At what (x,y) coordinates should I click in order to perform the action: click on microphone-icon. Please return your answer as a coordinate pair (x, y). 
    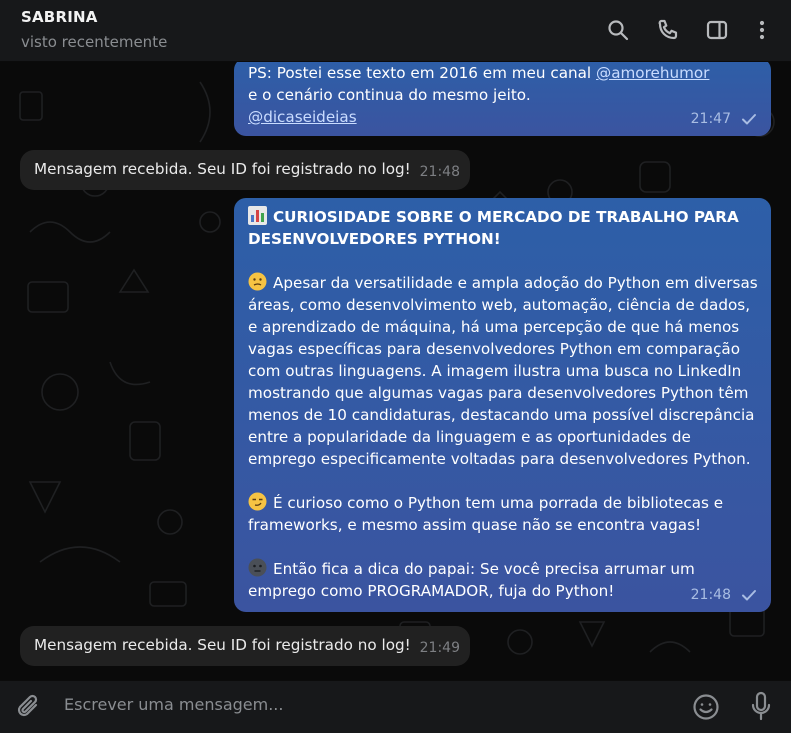
    Looking at the image, I should click on (761, 707).